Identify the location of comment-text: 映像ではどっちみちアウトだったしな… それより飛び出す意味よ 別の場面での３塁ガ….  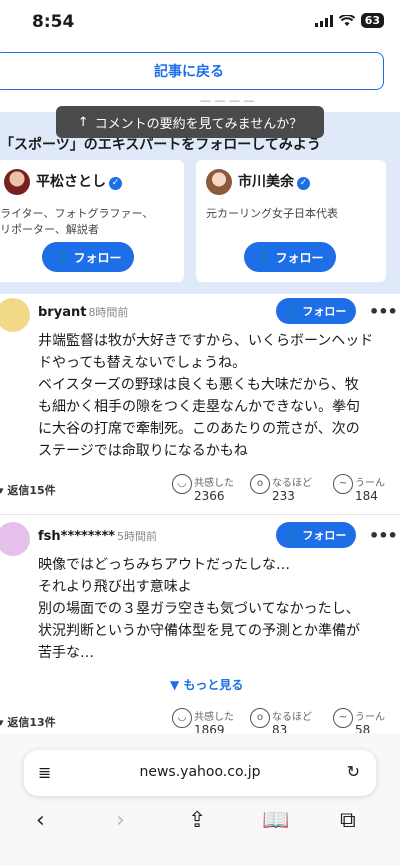
(199, 609).